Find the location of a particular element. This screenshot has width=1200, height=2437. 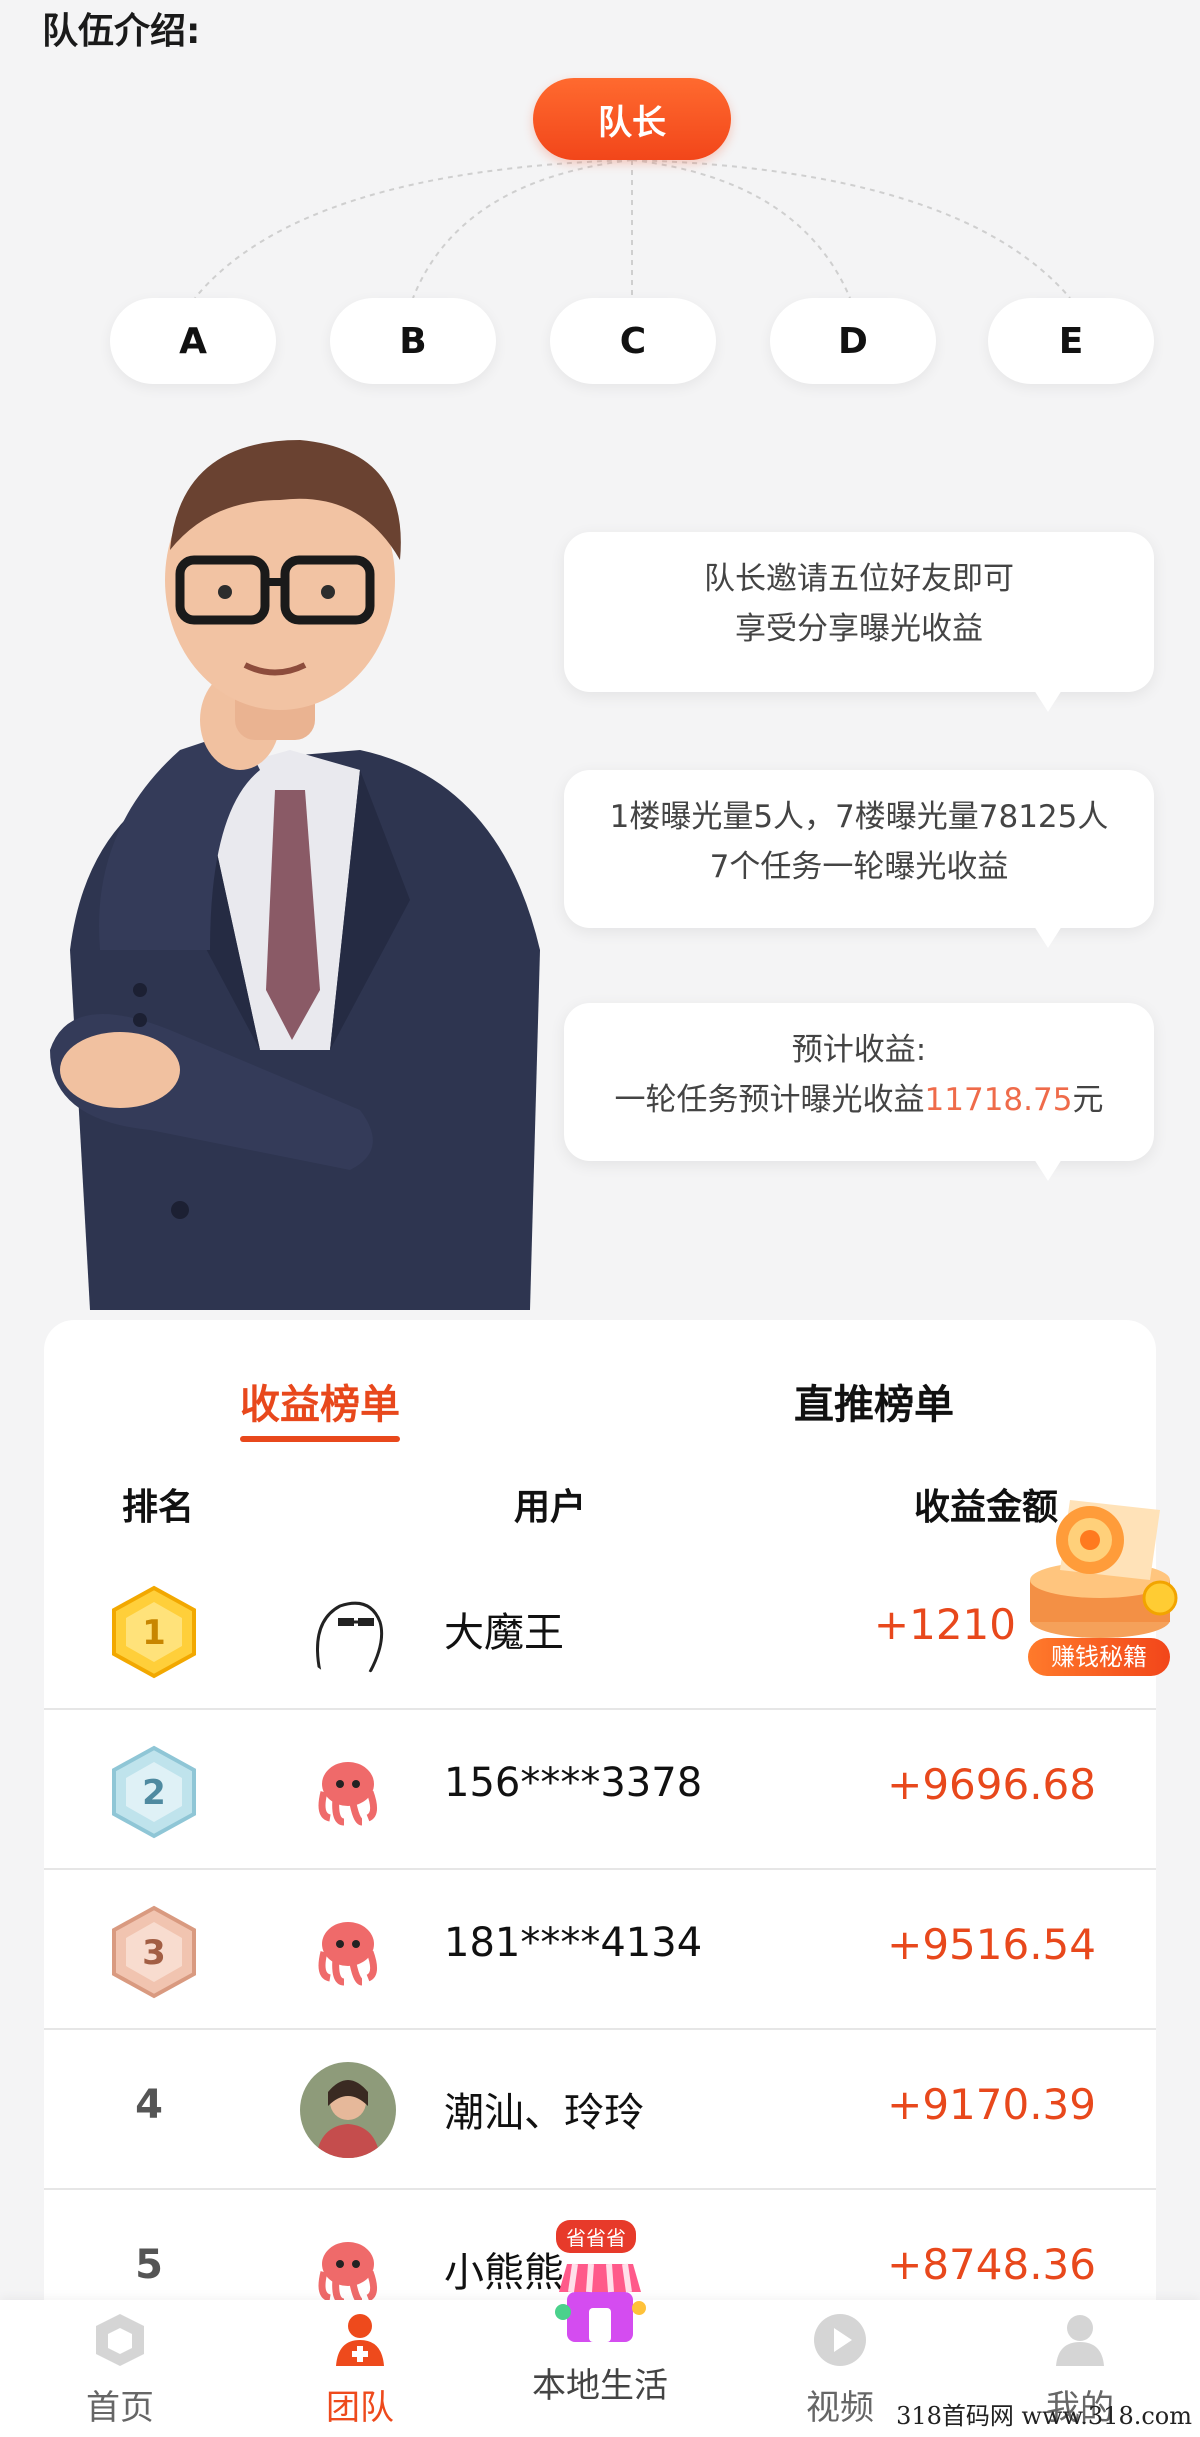

table-row: 2 156****3378 +9696.68 is located at coordinates (600, 1790).